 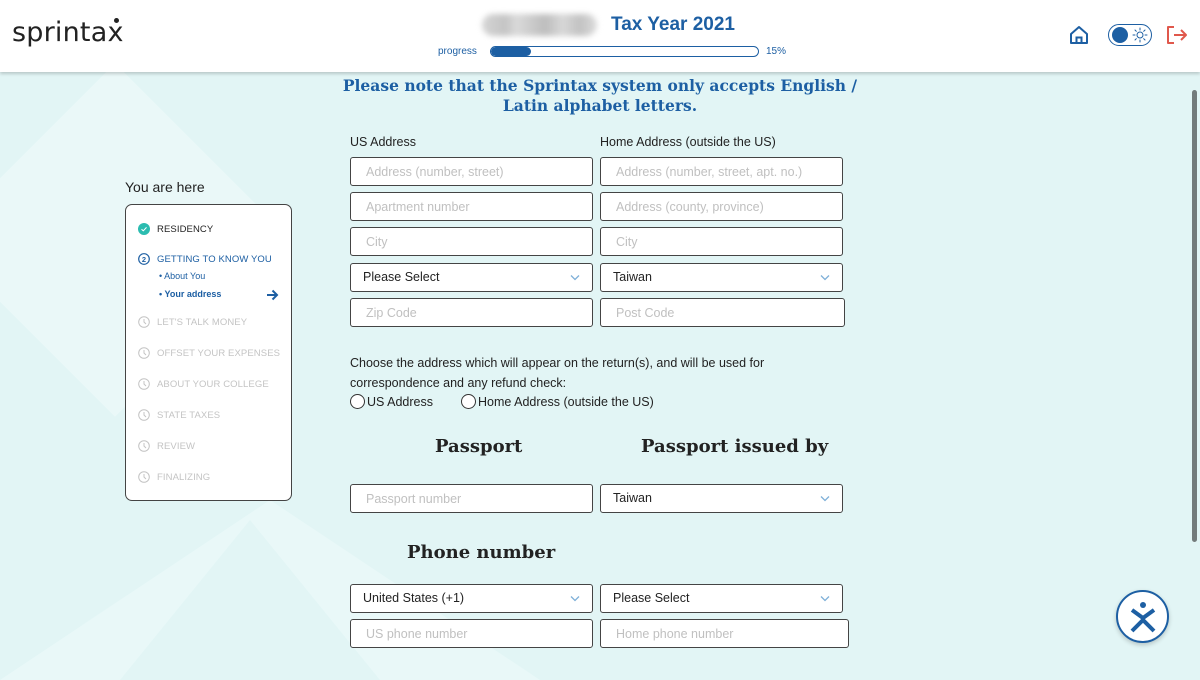 What do you see at coordinates (60, 32) in the screenshot?
I see `logo-text: sprinta` at bounding box center [60, 32].